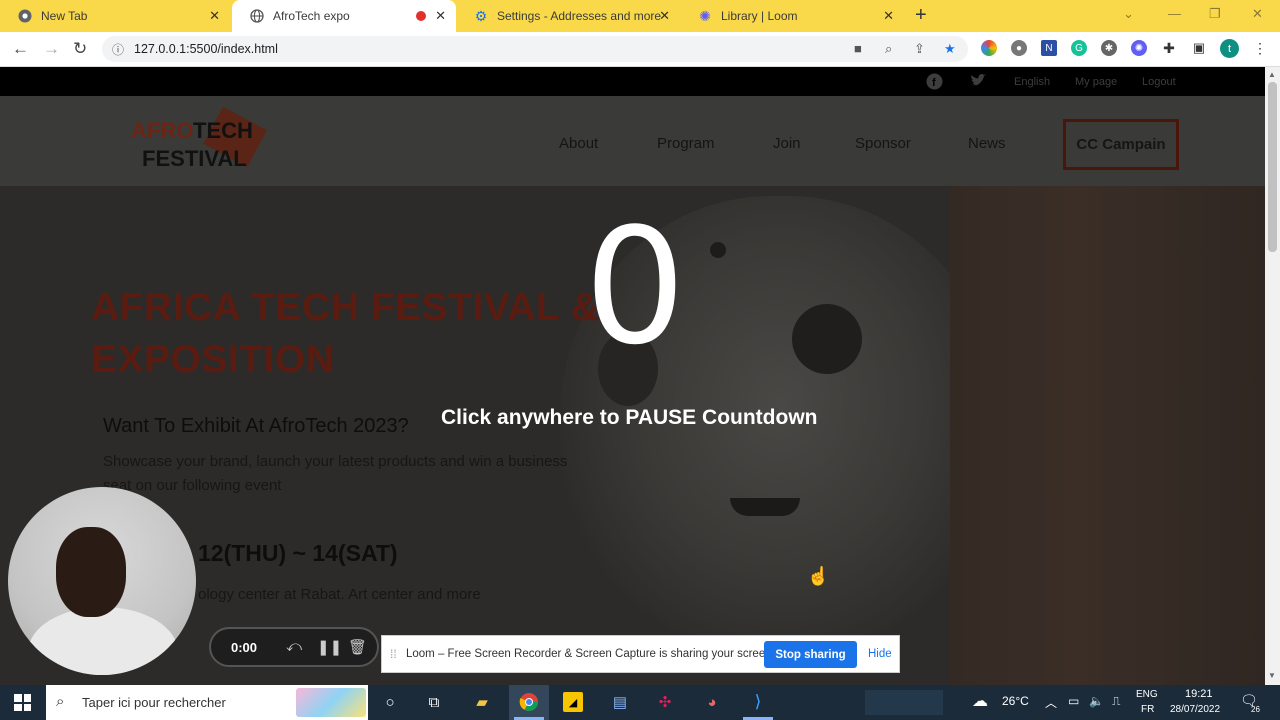  I want to click on n-extension-icon: N, so click(1049, 48).